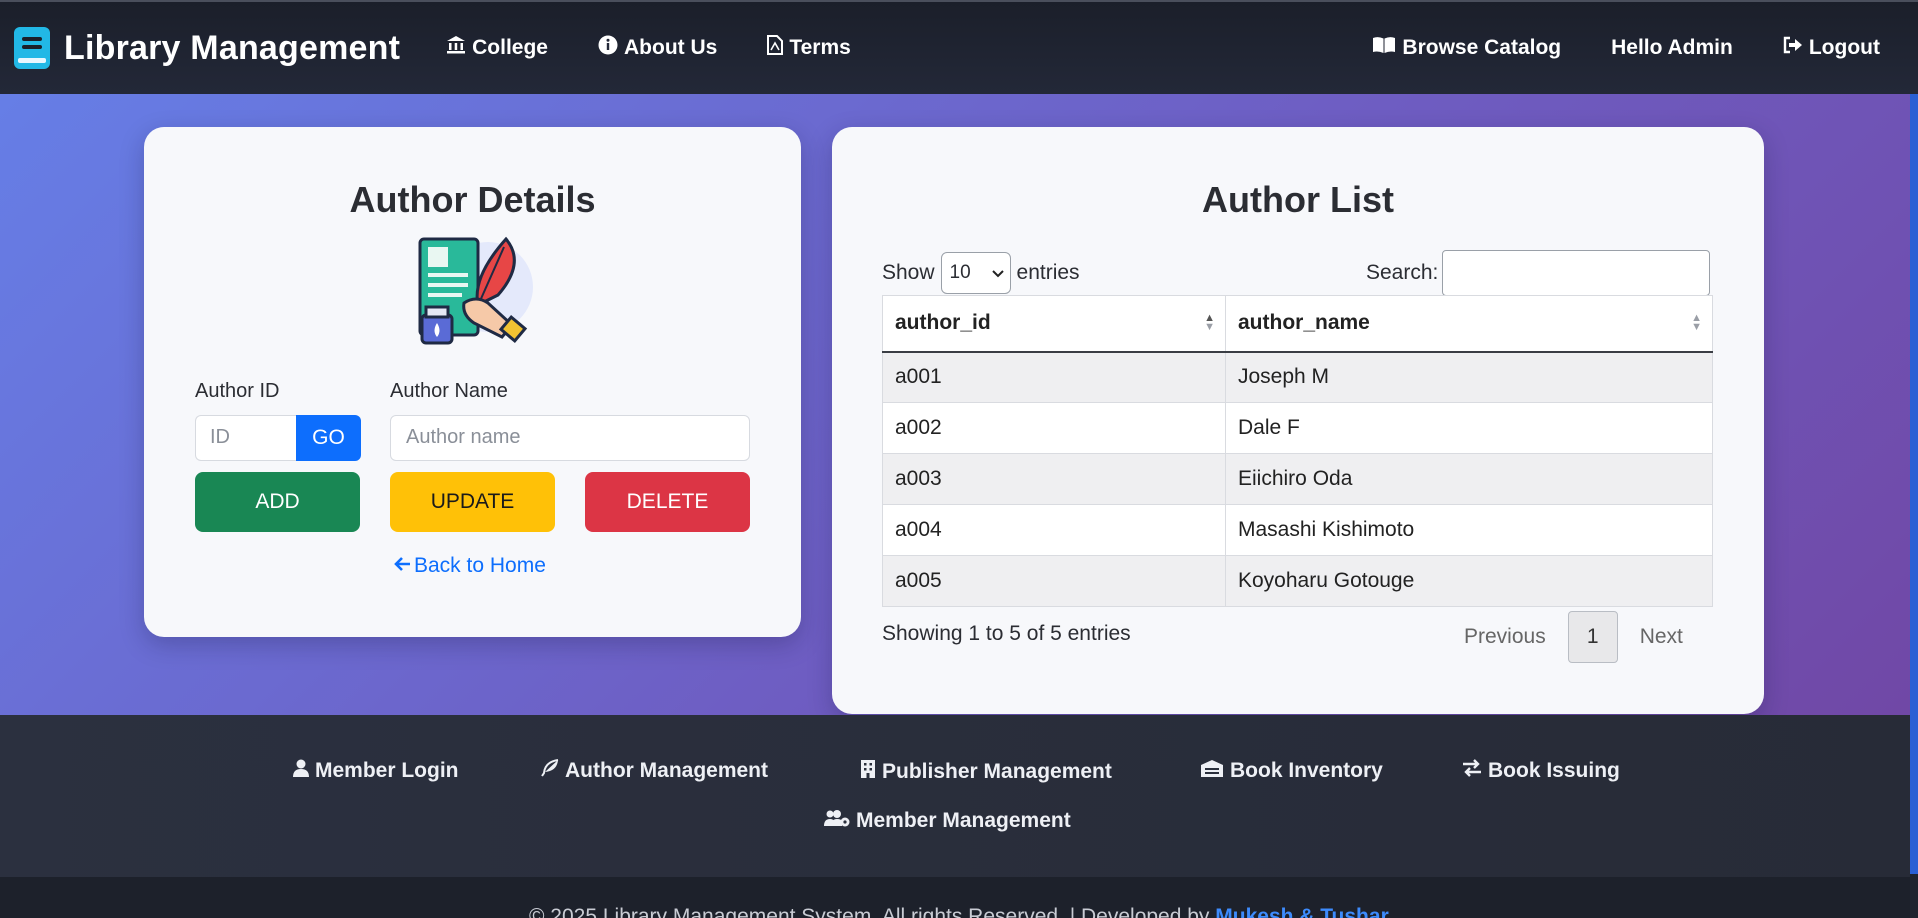 This screenshot has height=918, width=1918. Describe the element at coordinates (960, 272) in the screenshot. I see `entries-select-value: 10` at that location.